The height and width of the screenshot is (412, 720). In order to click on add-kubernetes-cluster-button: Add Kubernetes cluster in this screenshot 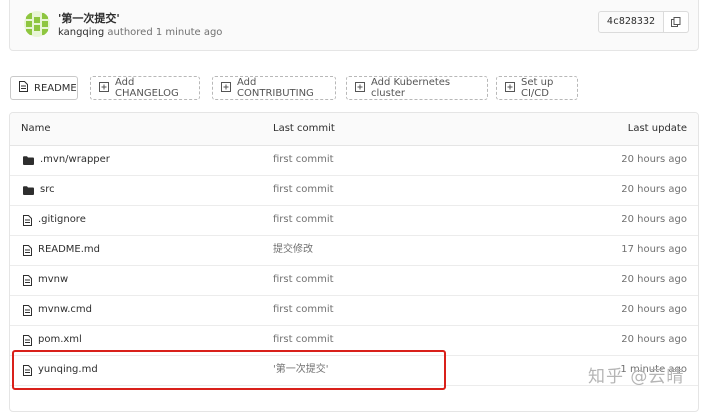, I will do `click(417, 88)`.